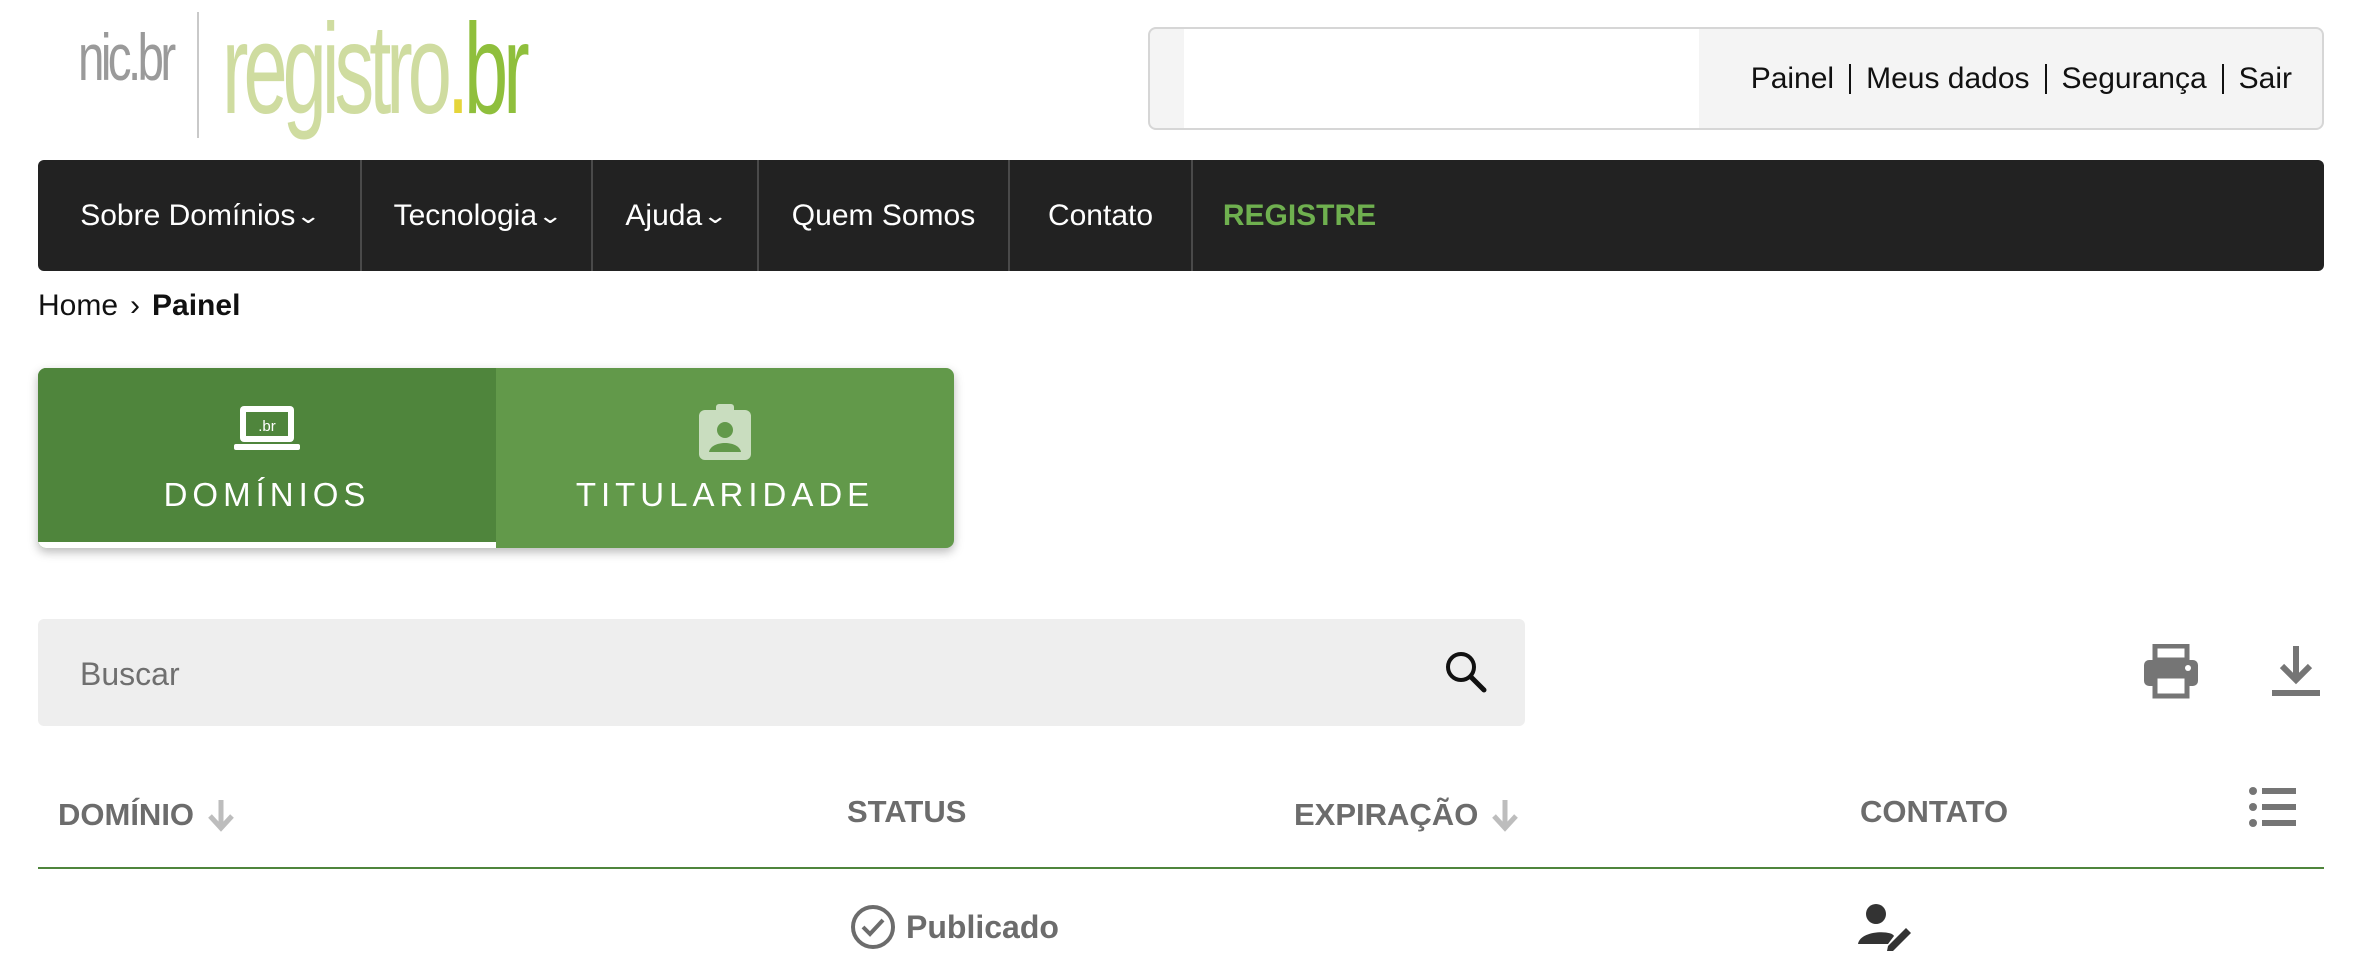 This screenshot has height=976, width=2372. What do you see at coordinates (2134, 79) in the screenshot?
I see `seguranca-link: Segurança` at bounding box center [2134, 79].